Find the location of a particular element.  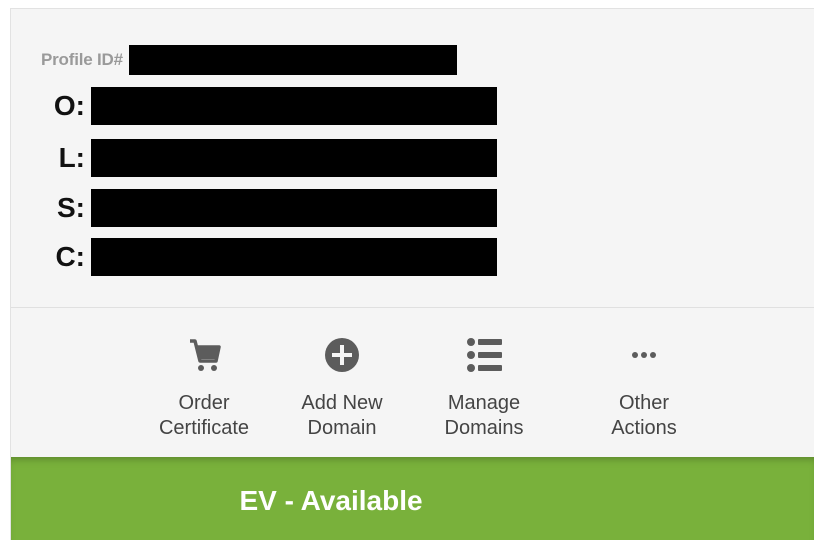

add-new-domain-label-line1: Add New is located at coordinates (342, 403).